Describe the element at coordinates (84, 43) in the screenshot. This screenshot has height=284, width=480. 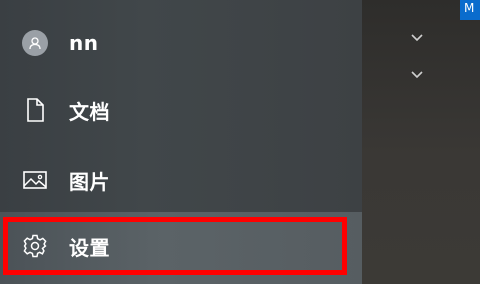
I see `user-name: nn` at that location.